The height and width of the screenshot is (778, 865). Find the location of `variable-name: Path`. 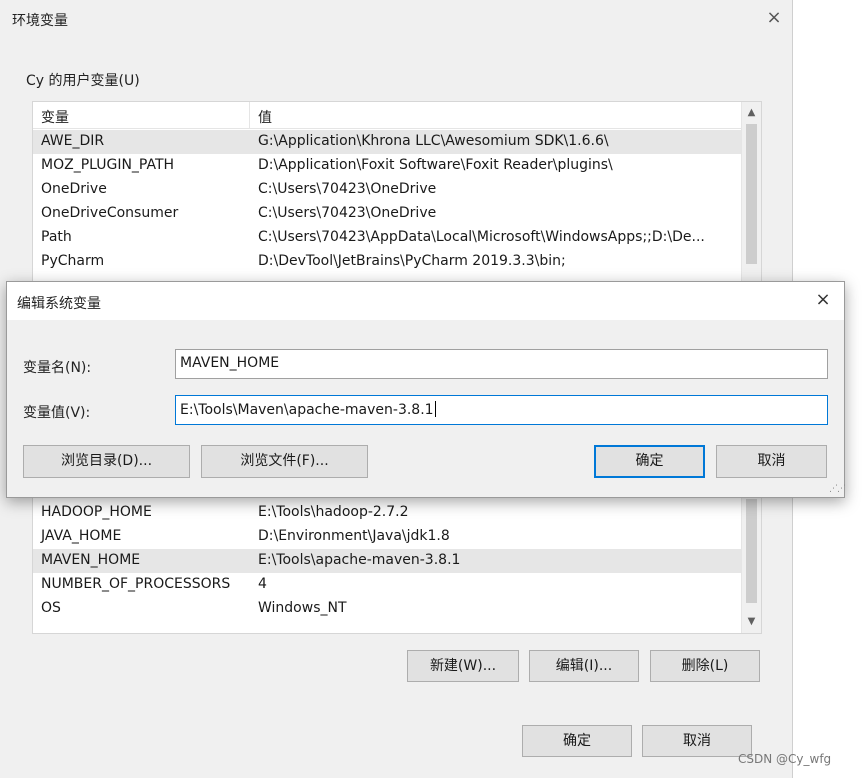

variable-name: Path is located at coordinates (56, 237).